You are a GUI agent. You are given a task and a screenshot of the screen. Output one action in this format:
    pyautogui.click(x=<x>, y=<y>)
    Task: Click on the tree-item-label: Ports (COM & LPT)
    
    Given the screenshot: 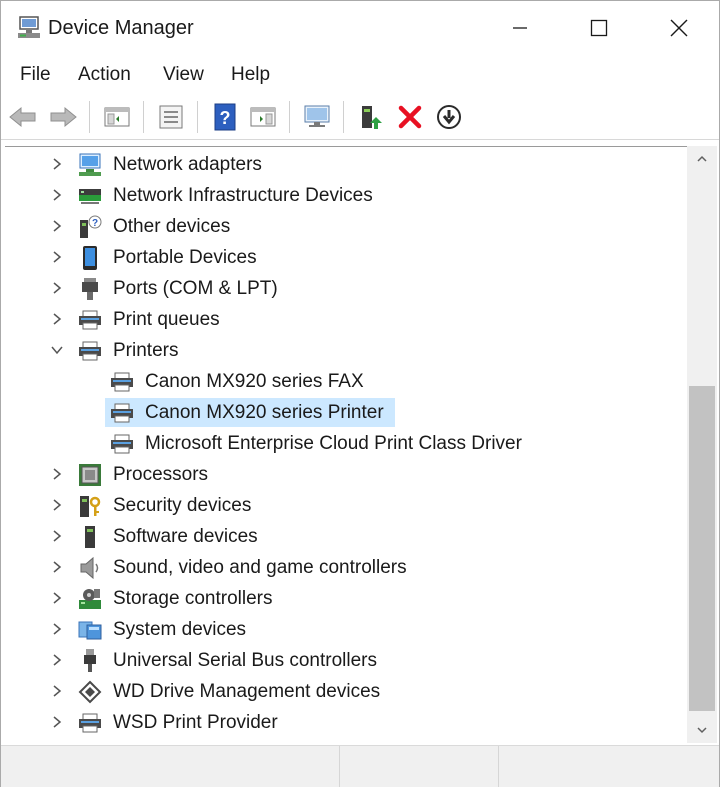 What is the action you would take?
    pyautogui.click(x=195, y=288)
    